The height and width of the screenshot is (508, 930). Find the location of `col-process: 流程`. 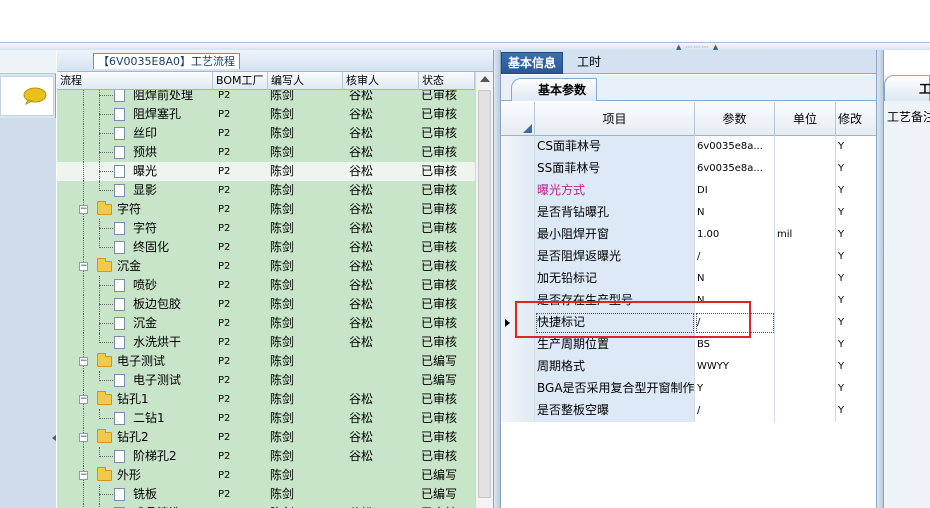

col-process: 流程 is located at coordinates (135, 81).